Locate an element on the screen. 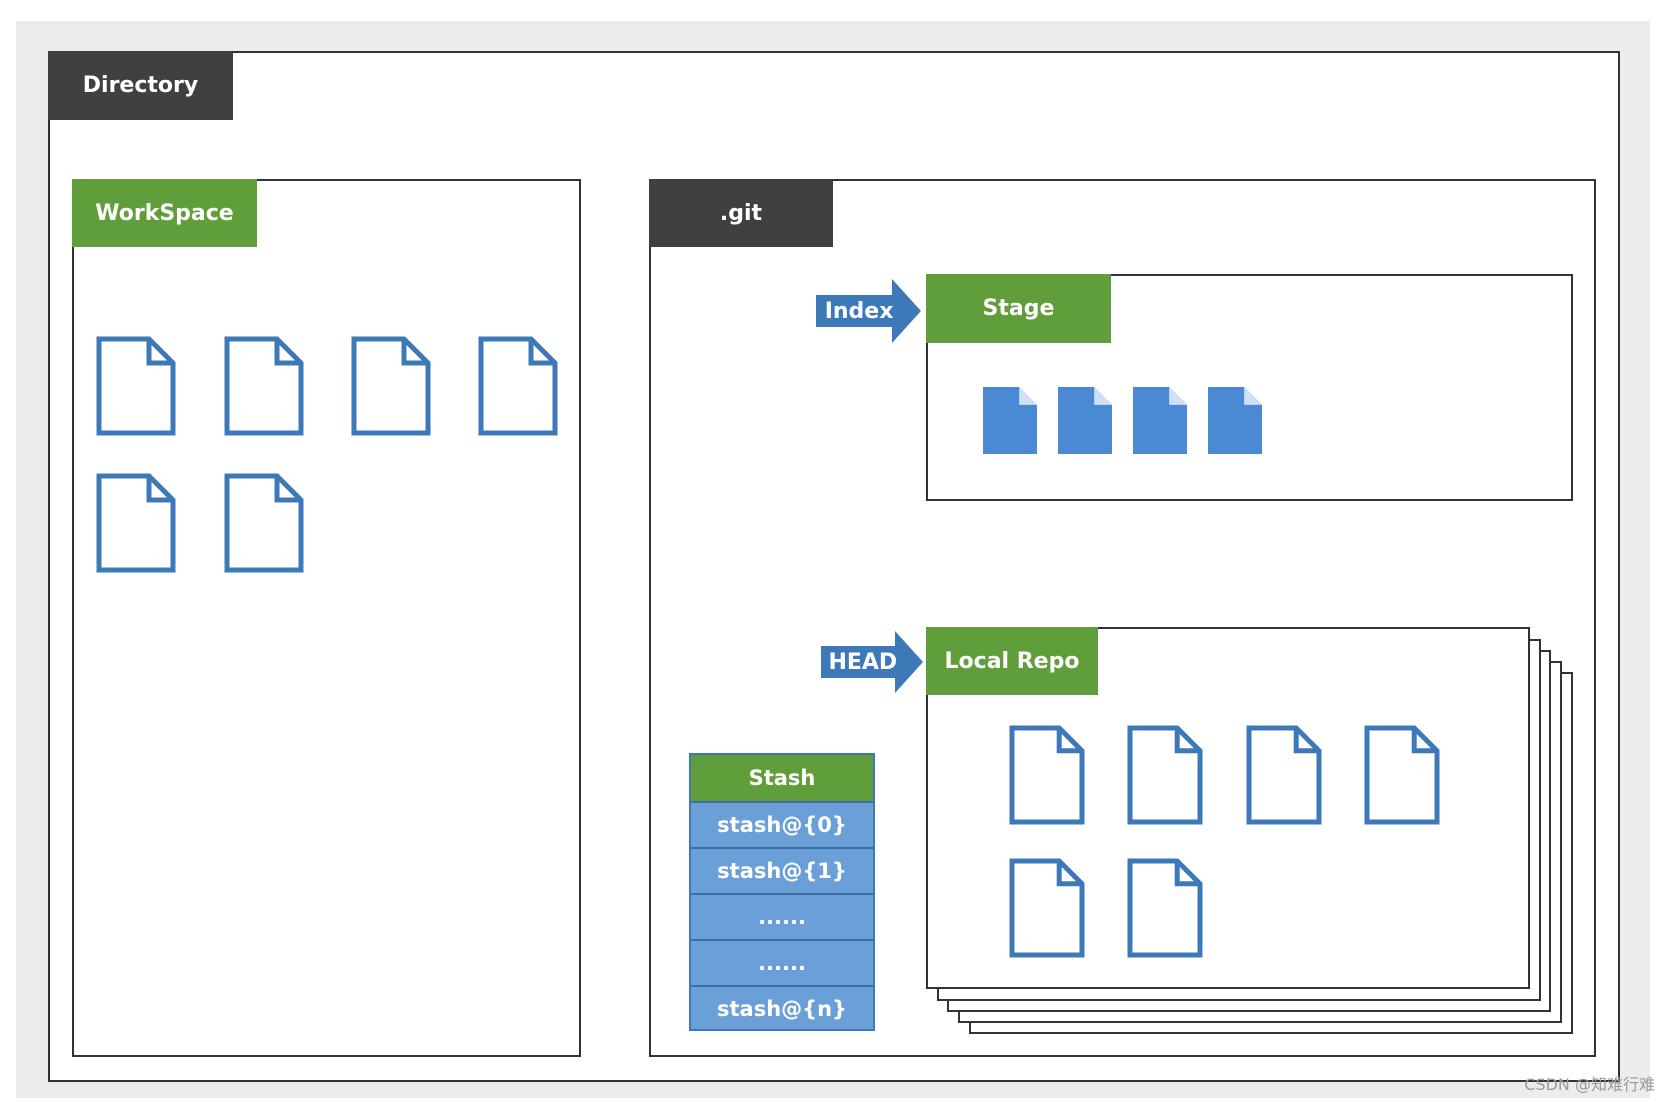  stage-label: Stage is located at coordinates (1018, 308).